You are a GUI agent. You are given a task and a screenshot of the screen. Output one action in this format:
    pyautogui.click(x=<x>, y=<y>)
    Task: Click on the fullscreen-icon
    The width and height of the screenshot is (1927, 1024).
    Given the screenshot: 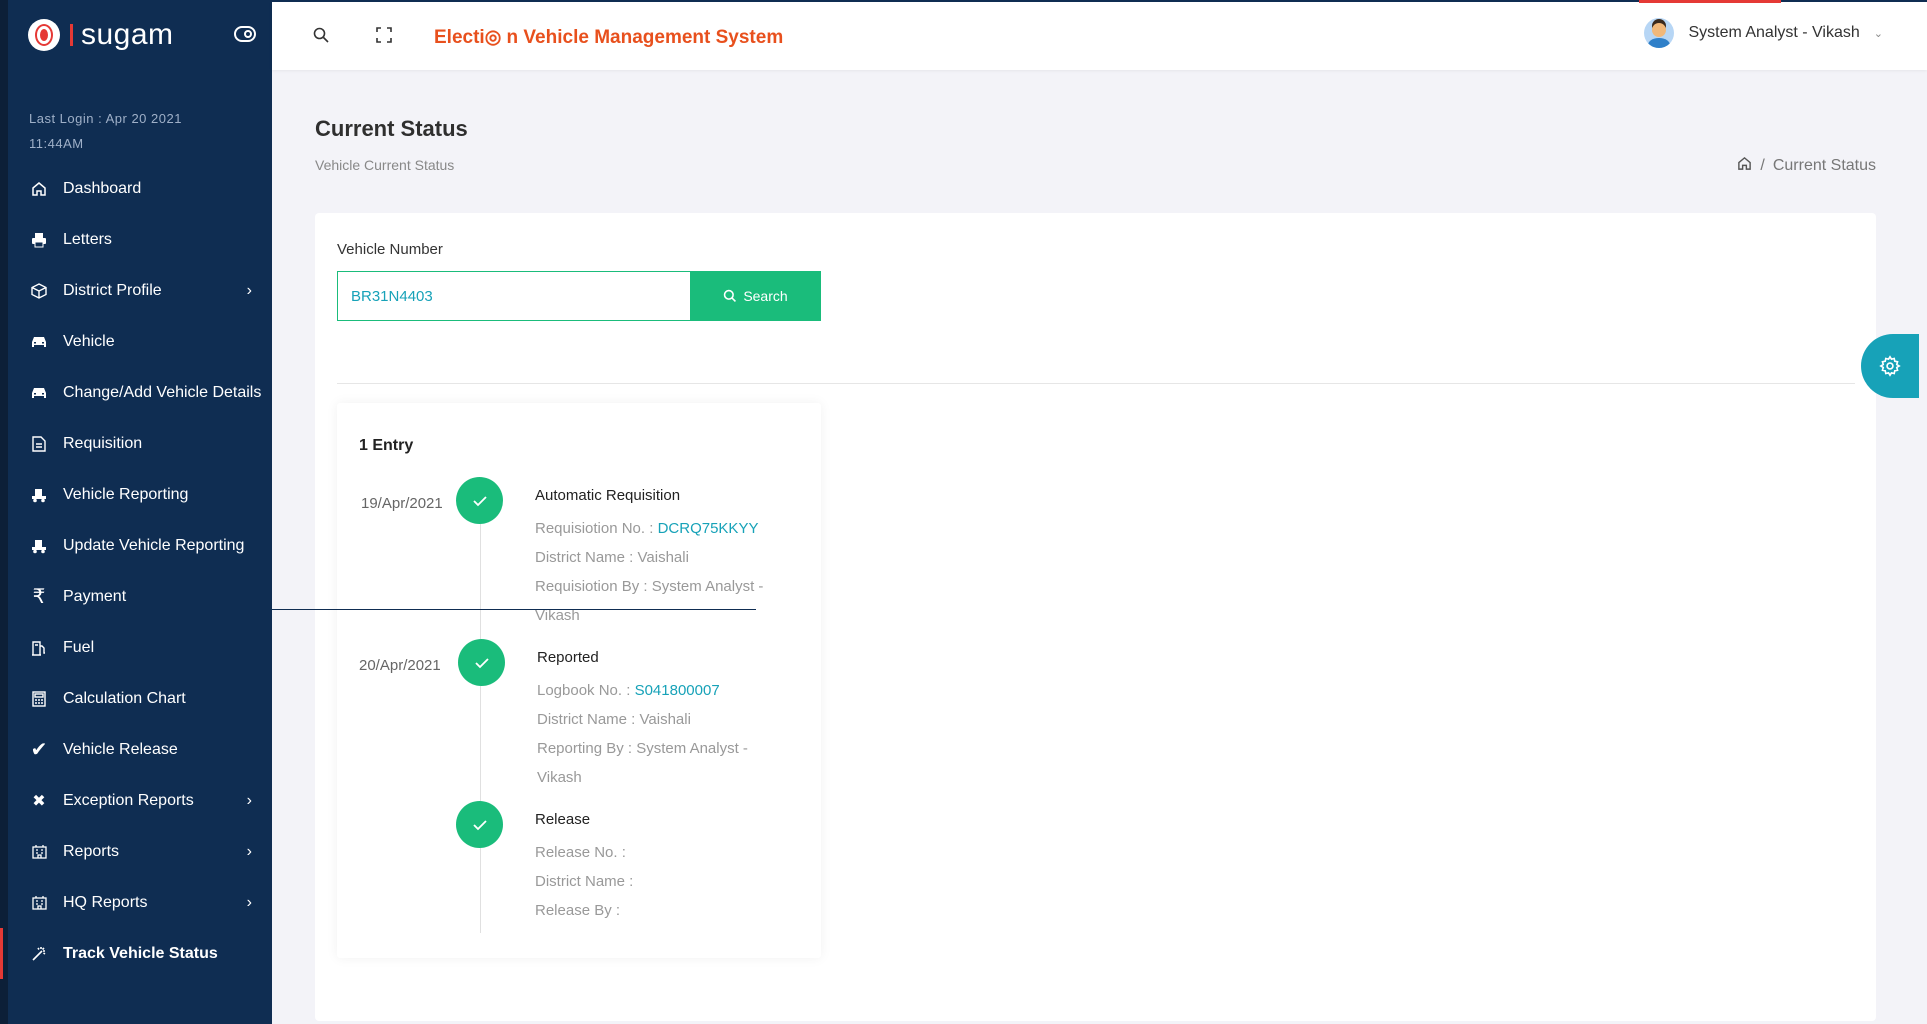 What is the action you would take?
    pyautogui.click(x=384, y=35)
    